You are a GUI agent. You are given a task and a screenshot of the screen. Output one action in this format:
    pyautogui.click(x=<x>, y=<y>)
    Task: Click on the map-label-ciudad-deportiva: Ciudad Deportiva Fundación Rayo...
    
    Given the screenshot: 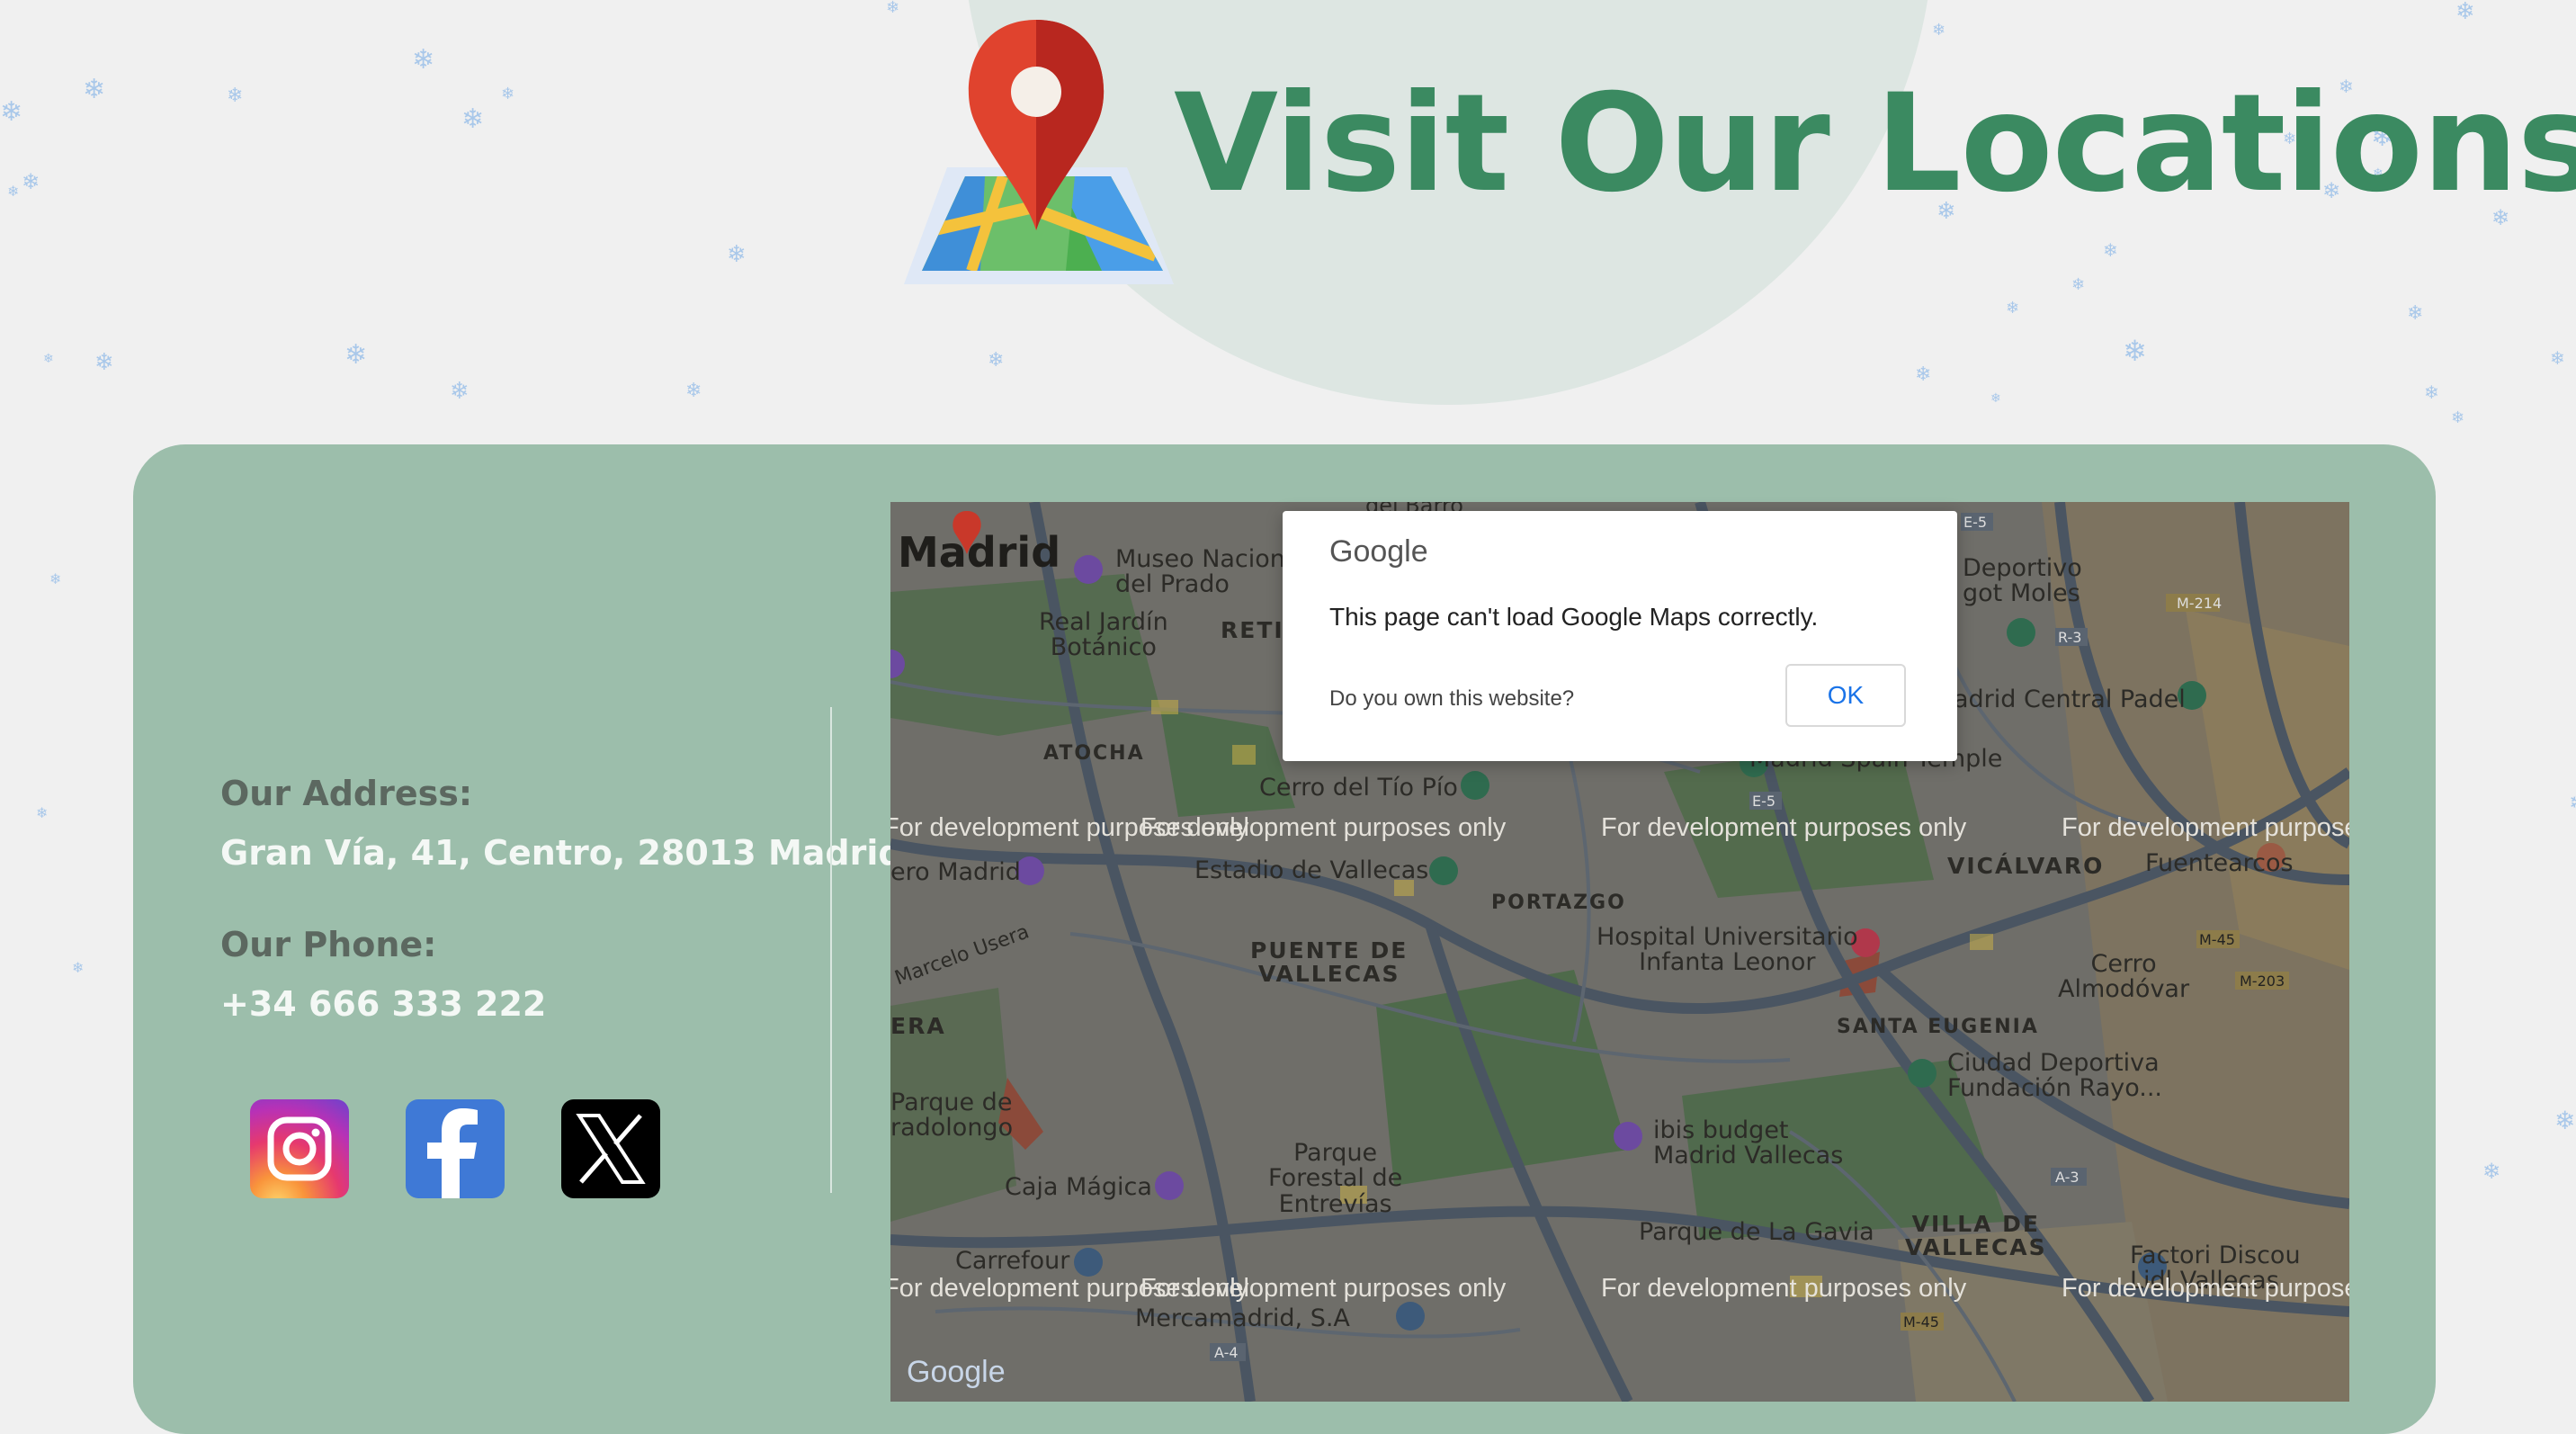 What is the action you would take?
    pyautogui.click(x=2055, y=1076)
    